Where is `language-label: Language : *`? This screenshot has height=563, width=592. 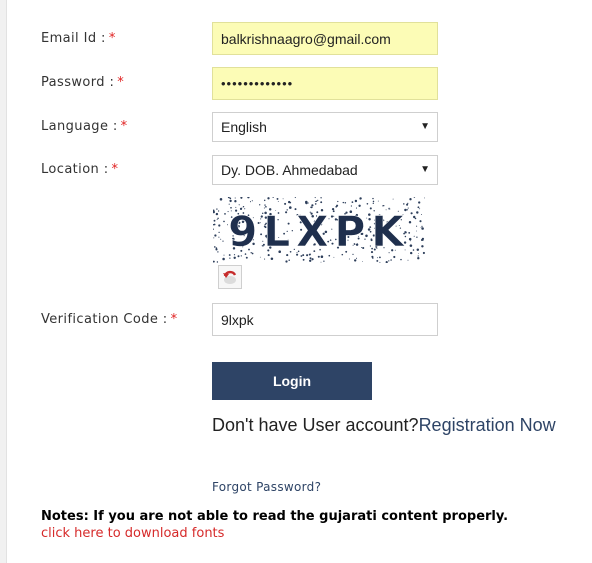 language-label: Language : * is located at coordinates (84, 126).